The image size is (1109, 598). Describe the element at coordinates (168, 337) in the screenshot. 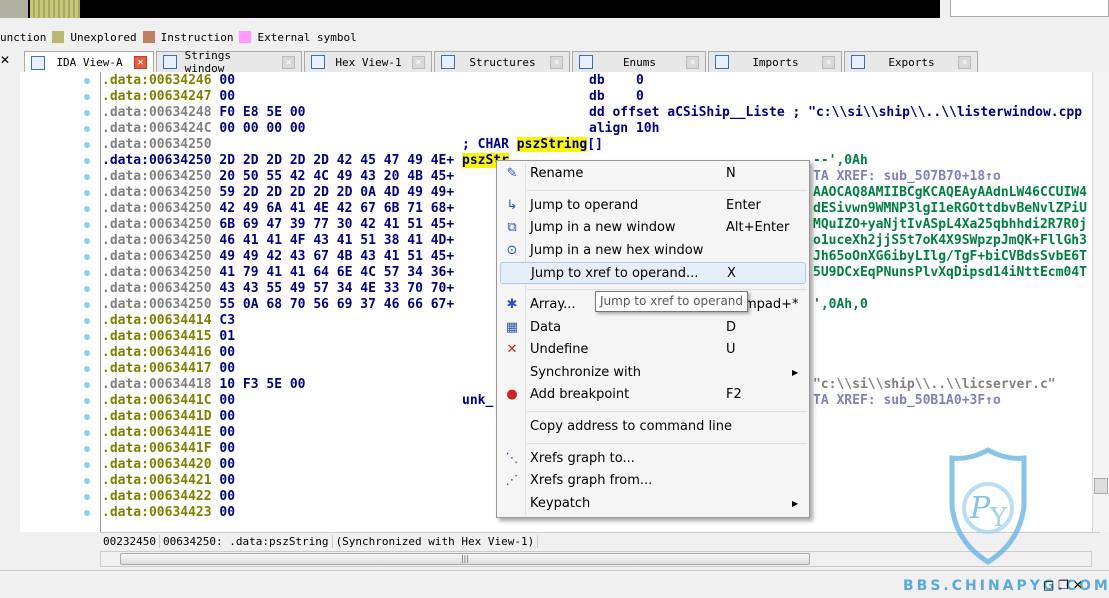

I see `code-line: .data:00634415 01` at that location.